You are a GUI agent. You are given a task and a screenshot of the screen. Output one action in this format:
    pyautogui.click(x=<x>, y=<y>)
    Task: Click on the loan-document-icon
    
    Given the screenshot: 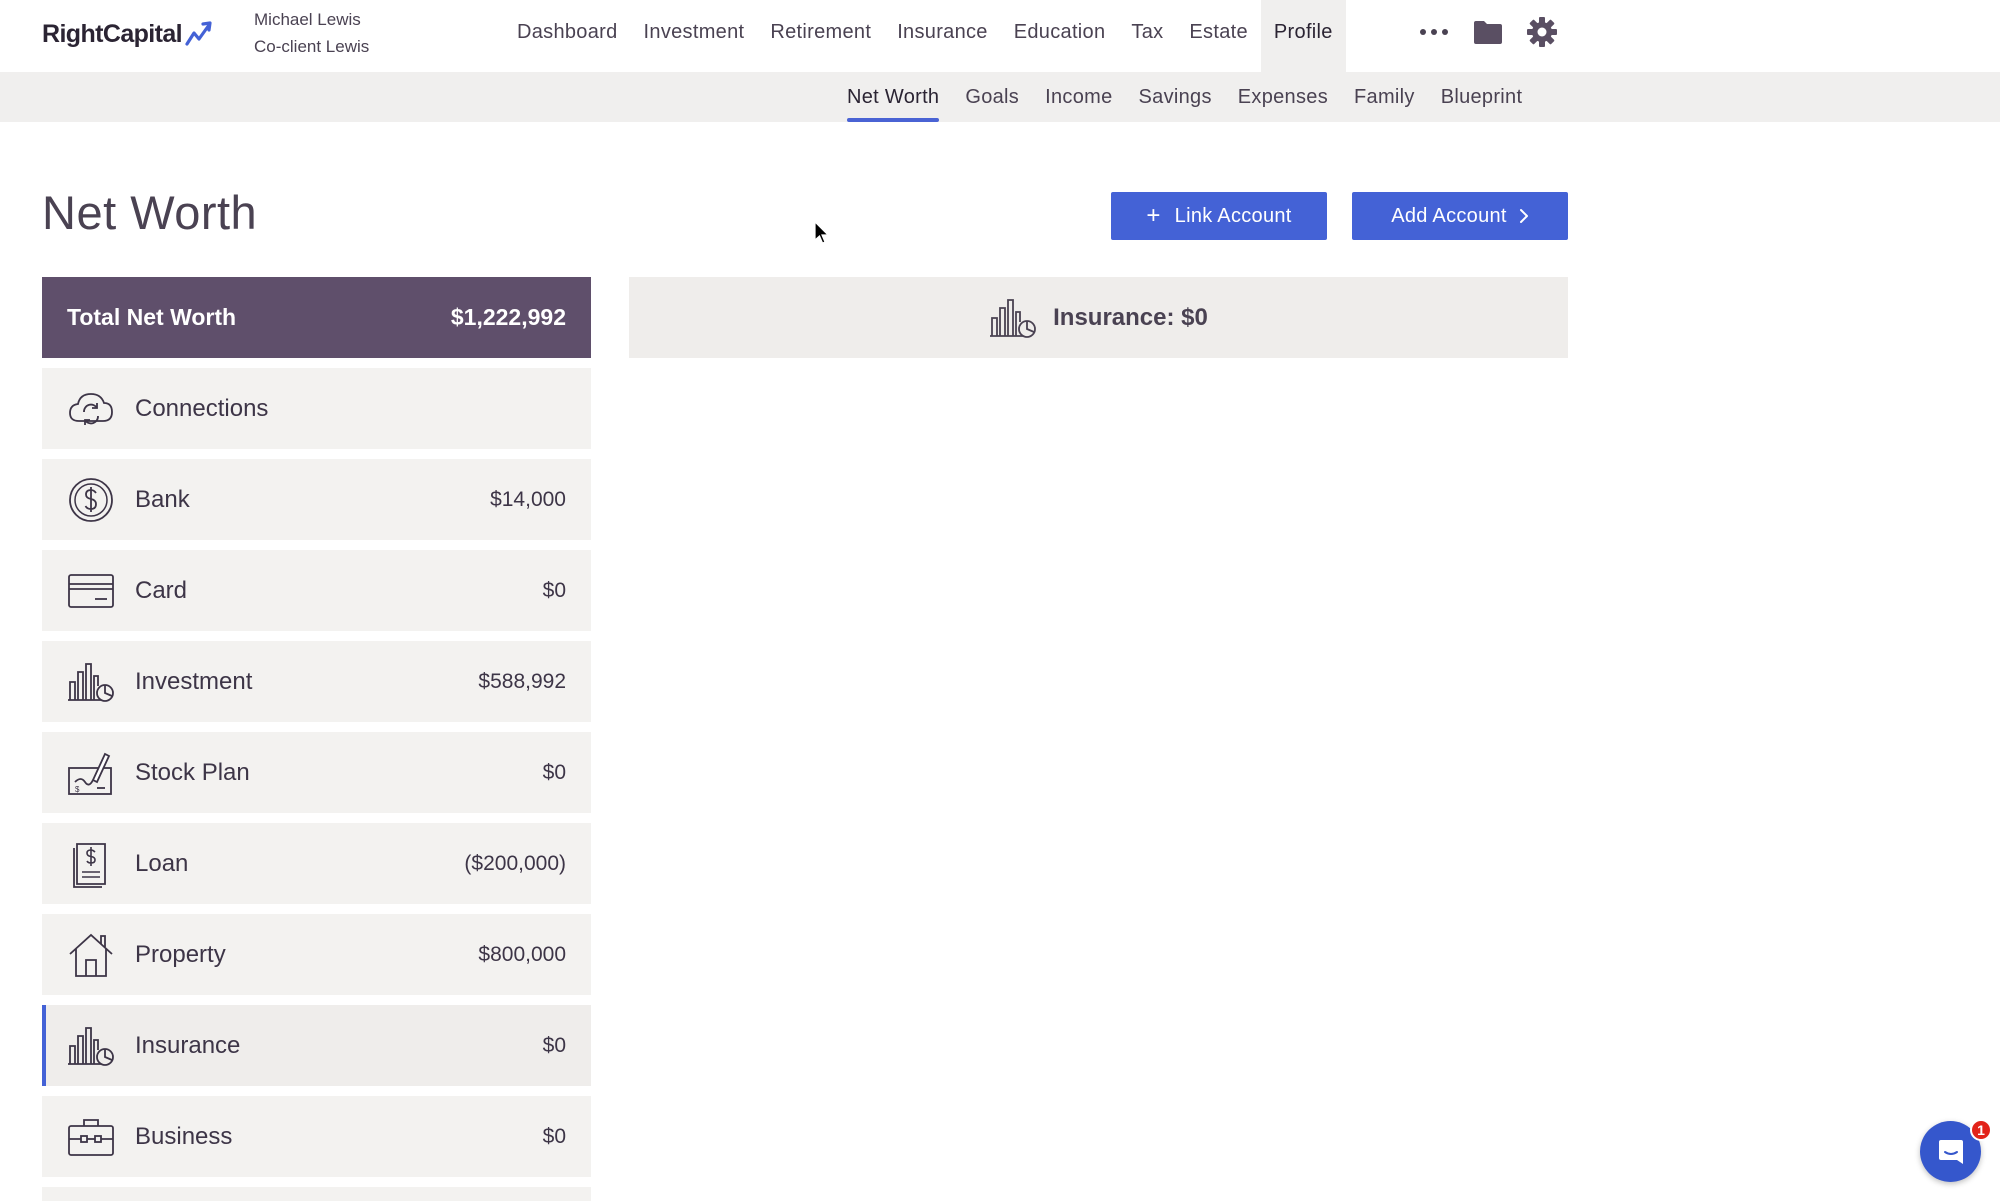 What is the action you would take?
    pyautogui.click(x=91, y=864)
    